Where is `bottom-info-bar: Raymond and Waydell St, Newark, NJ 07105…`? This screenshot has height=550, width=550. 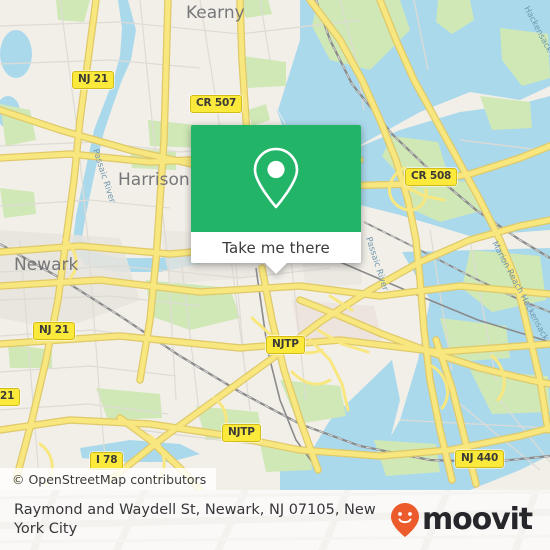 bottom-info-bar: Raymond and Waydell St, Newark, NJ 07105… is located at coordinates (275, 520).